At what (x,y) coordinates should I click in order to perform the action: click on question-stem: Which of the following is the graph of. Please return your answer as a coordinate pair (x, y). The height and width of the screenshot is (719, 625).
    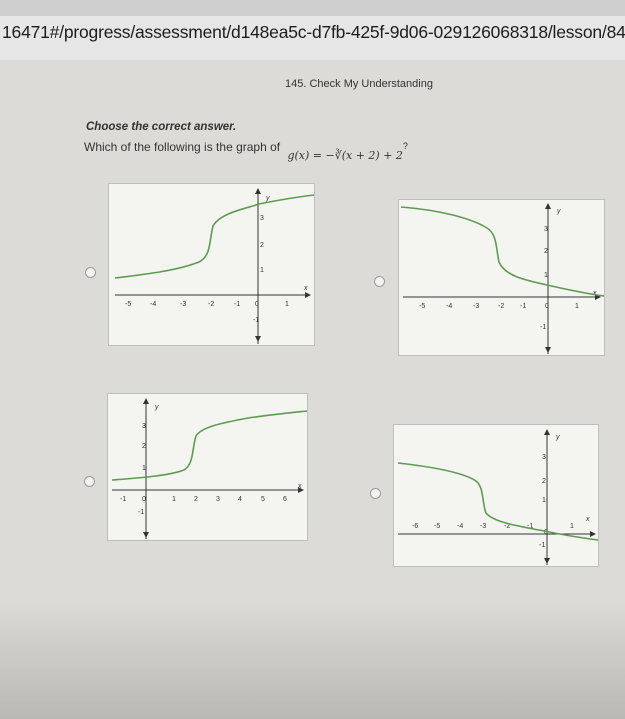
    Looking at the image, I should click on (182, 147).